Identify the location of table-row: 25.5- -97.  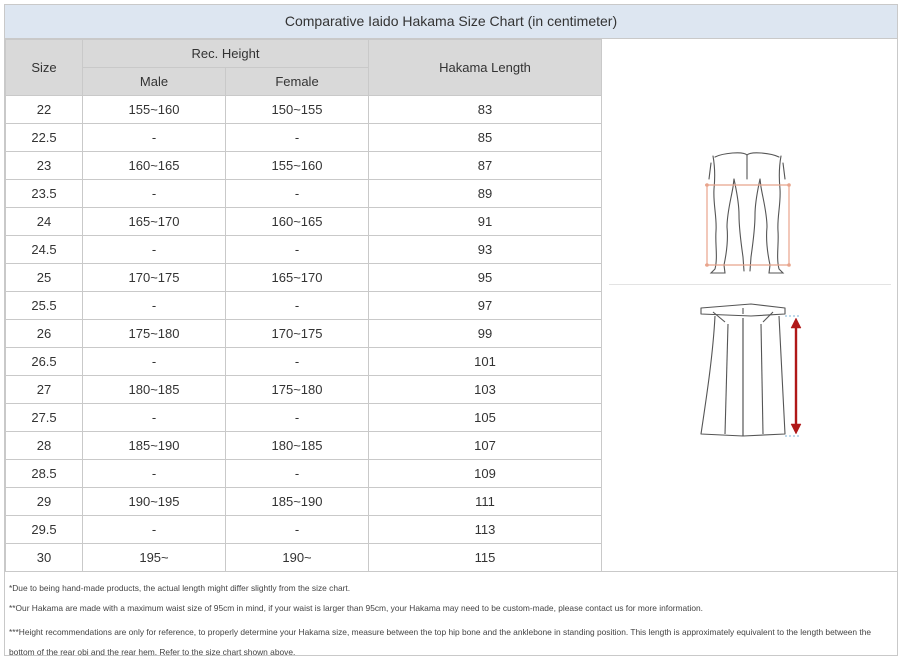
(304, 305).